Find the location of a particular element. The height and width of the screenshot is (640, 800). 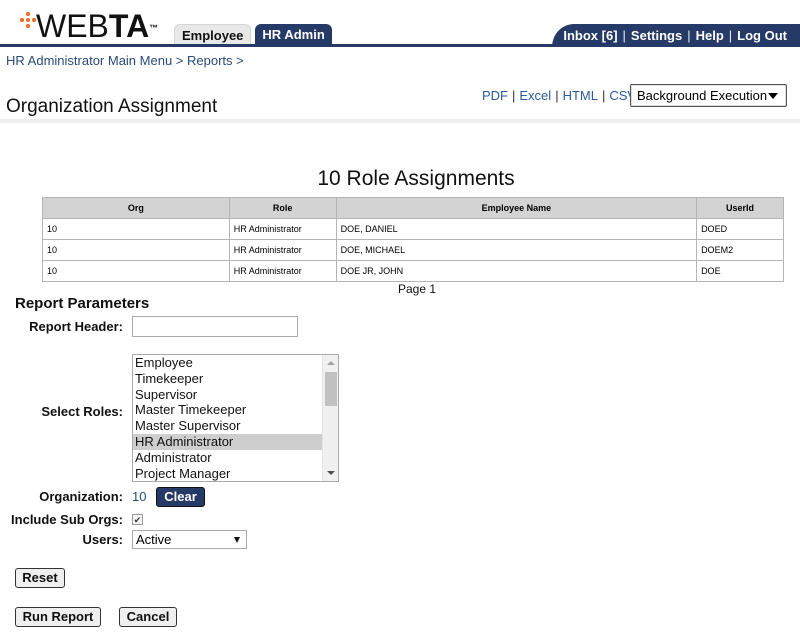

page-number: Page 1 is located at coordinates (417, 289).